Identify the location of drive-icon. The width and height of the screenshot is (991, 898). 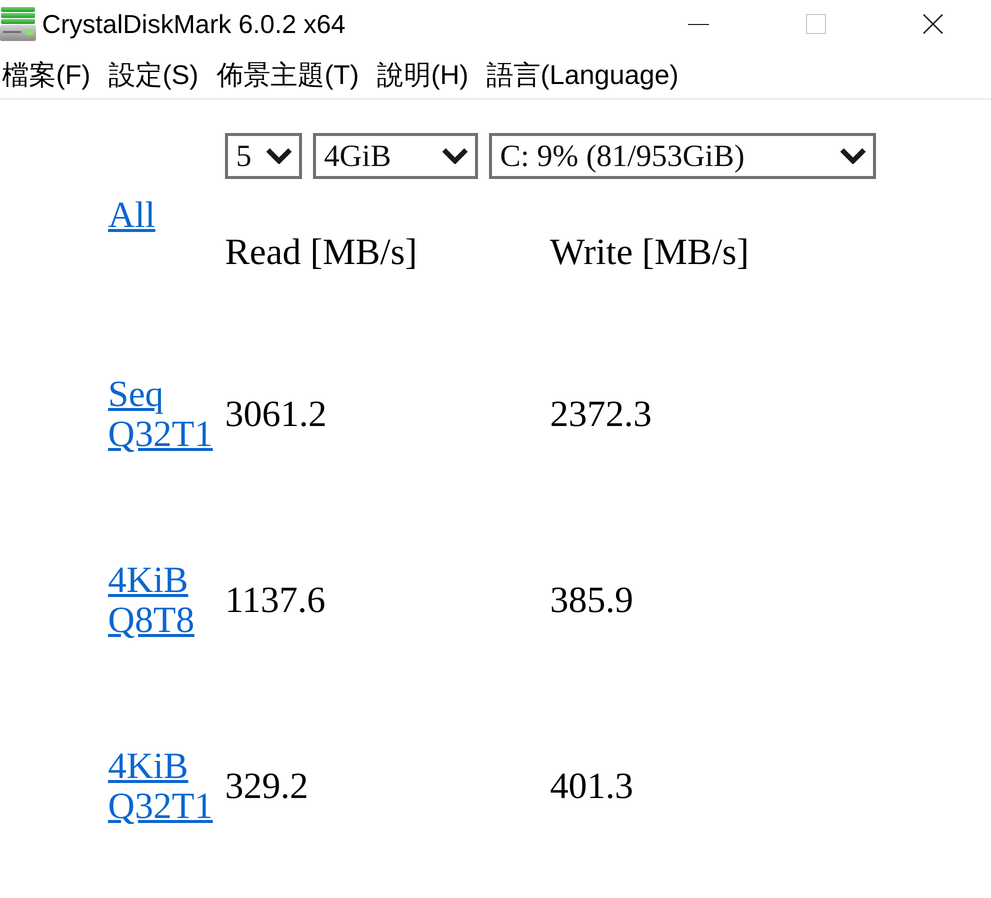
(18, 24).